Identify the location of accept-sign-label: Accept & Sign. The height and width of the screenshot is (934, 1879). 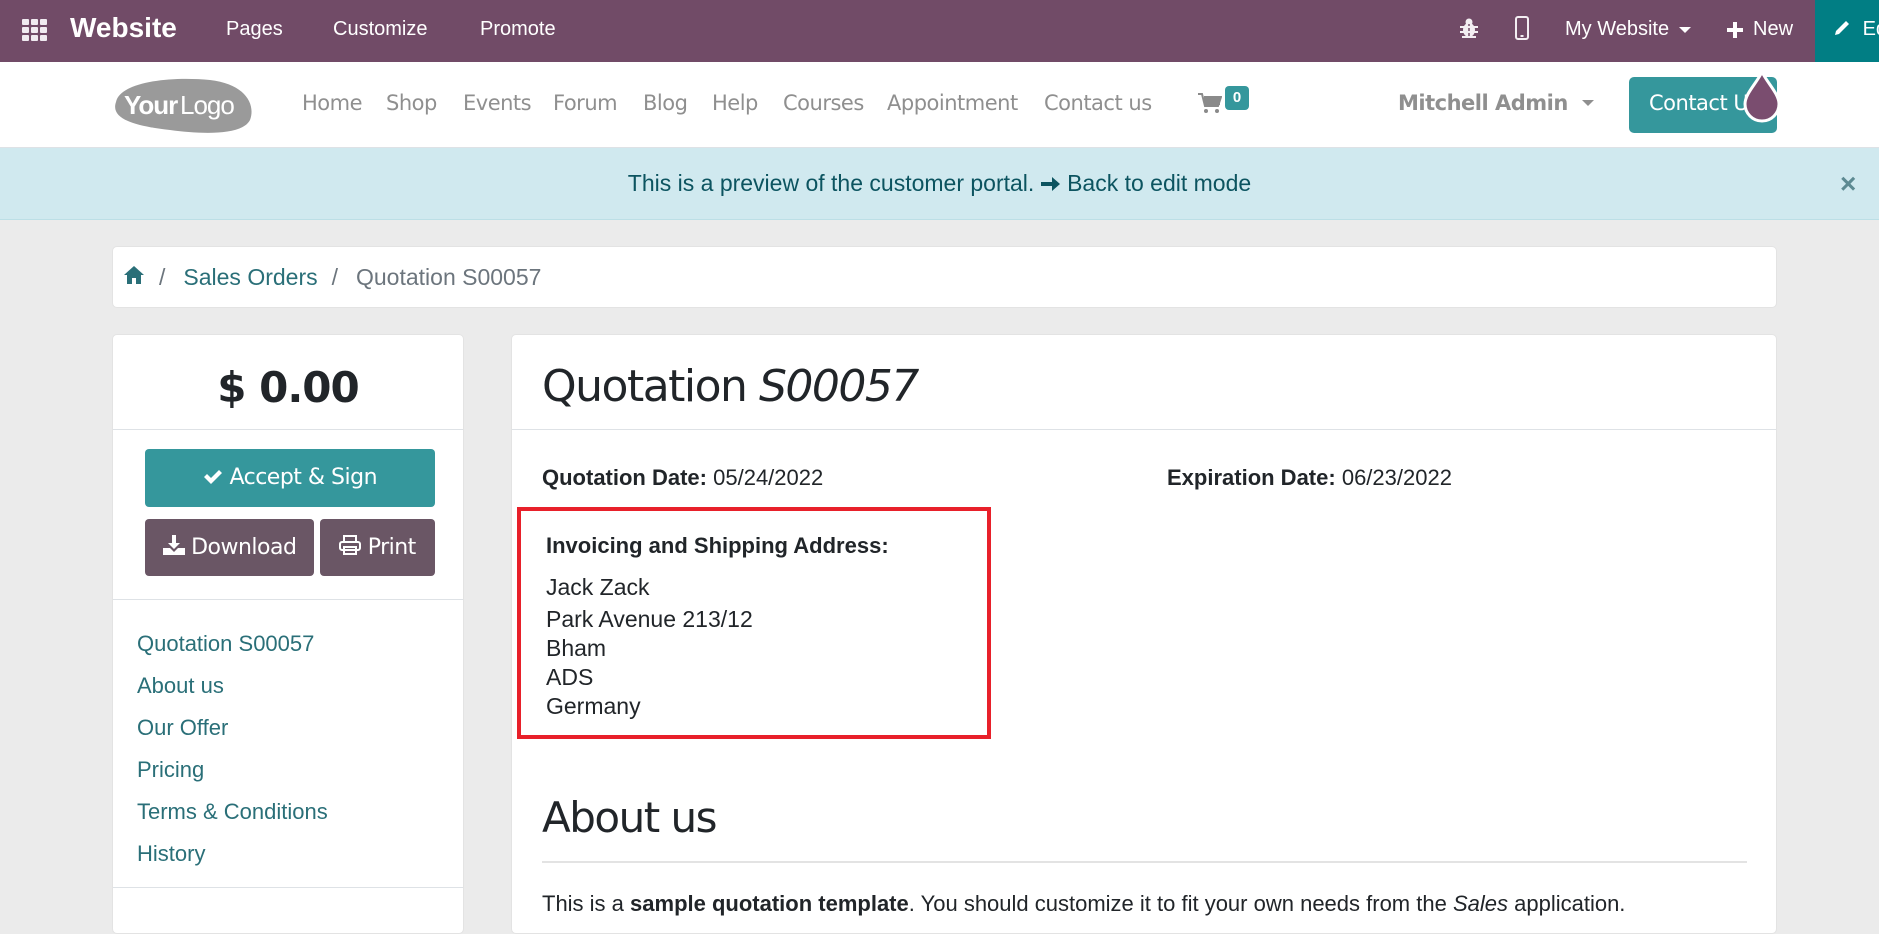
(303, 477).